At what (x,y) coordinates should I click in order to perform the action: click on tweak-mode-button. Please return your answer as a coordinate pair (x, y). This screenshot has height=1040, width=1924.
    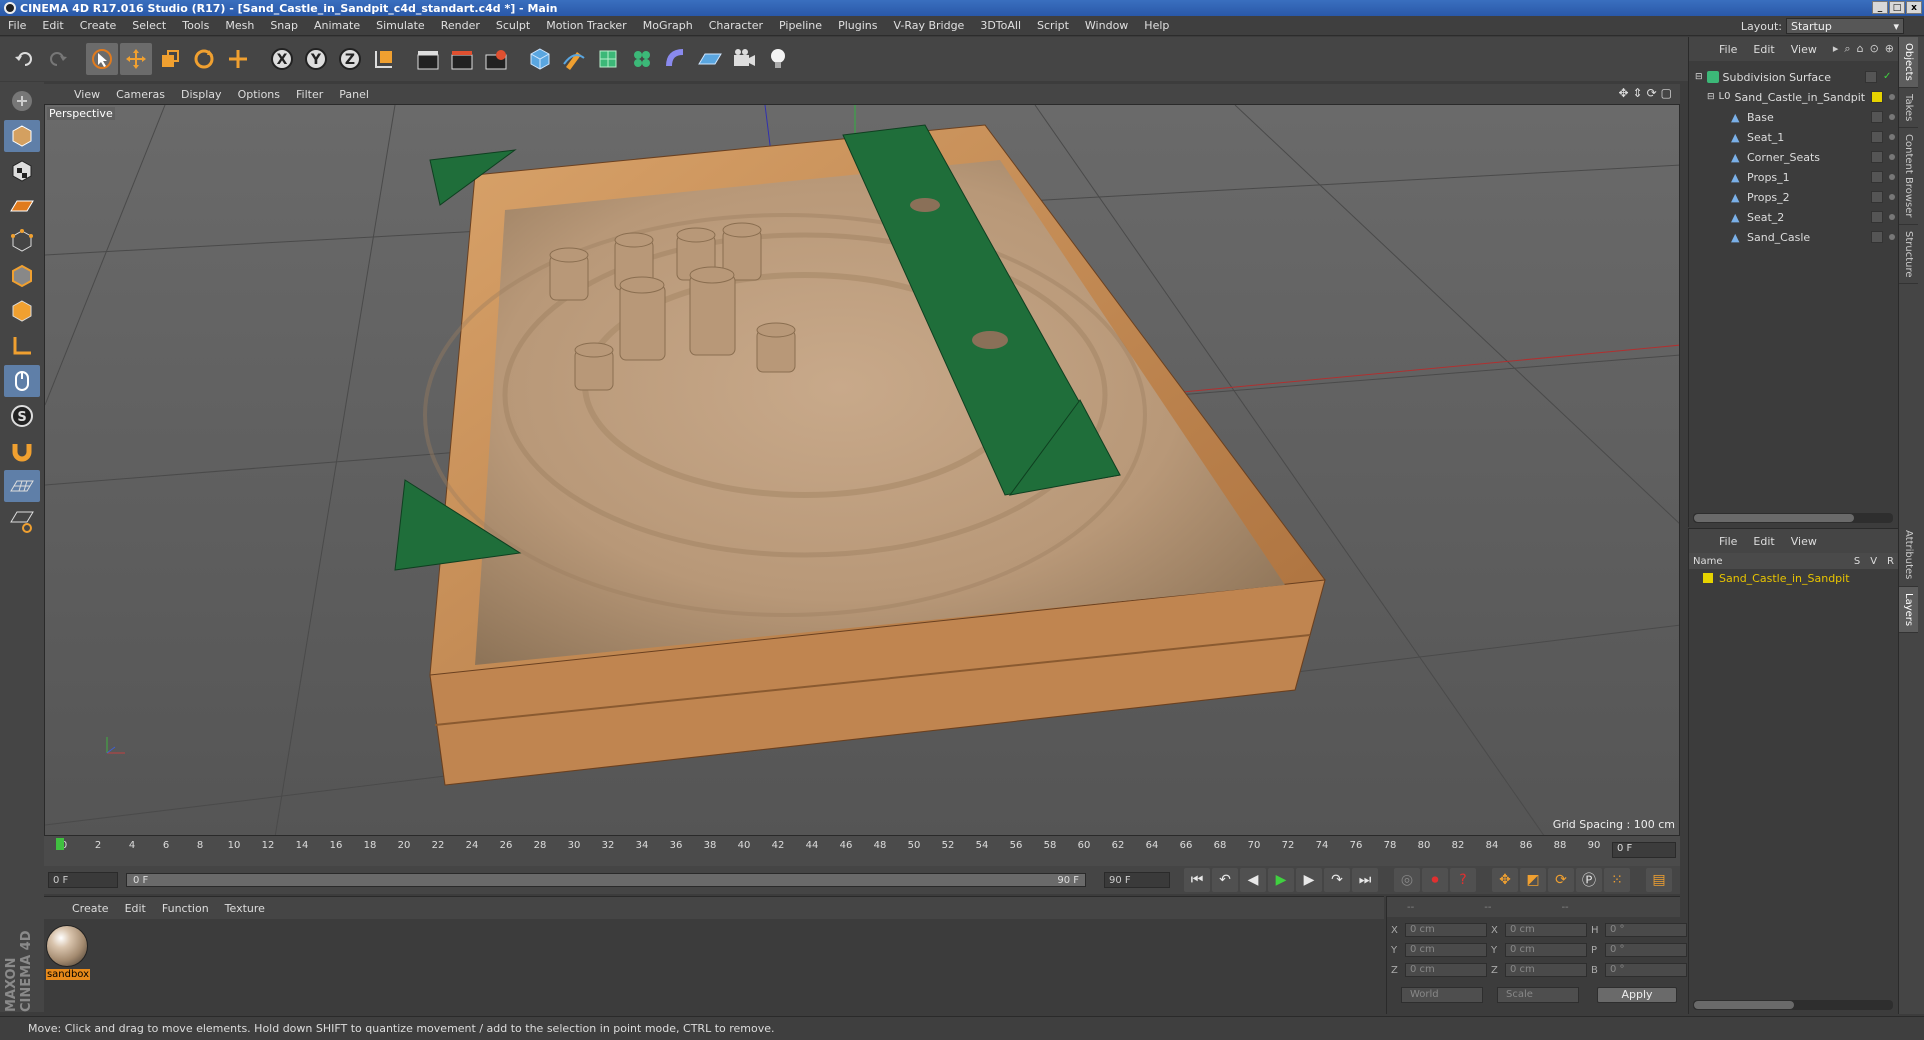
    Looking at the image, I should click on (22, 381).